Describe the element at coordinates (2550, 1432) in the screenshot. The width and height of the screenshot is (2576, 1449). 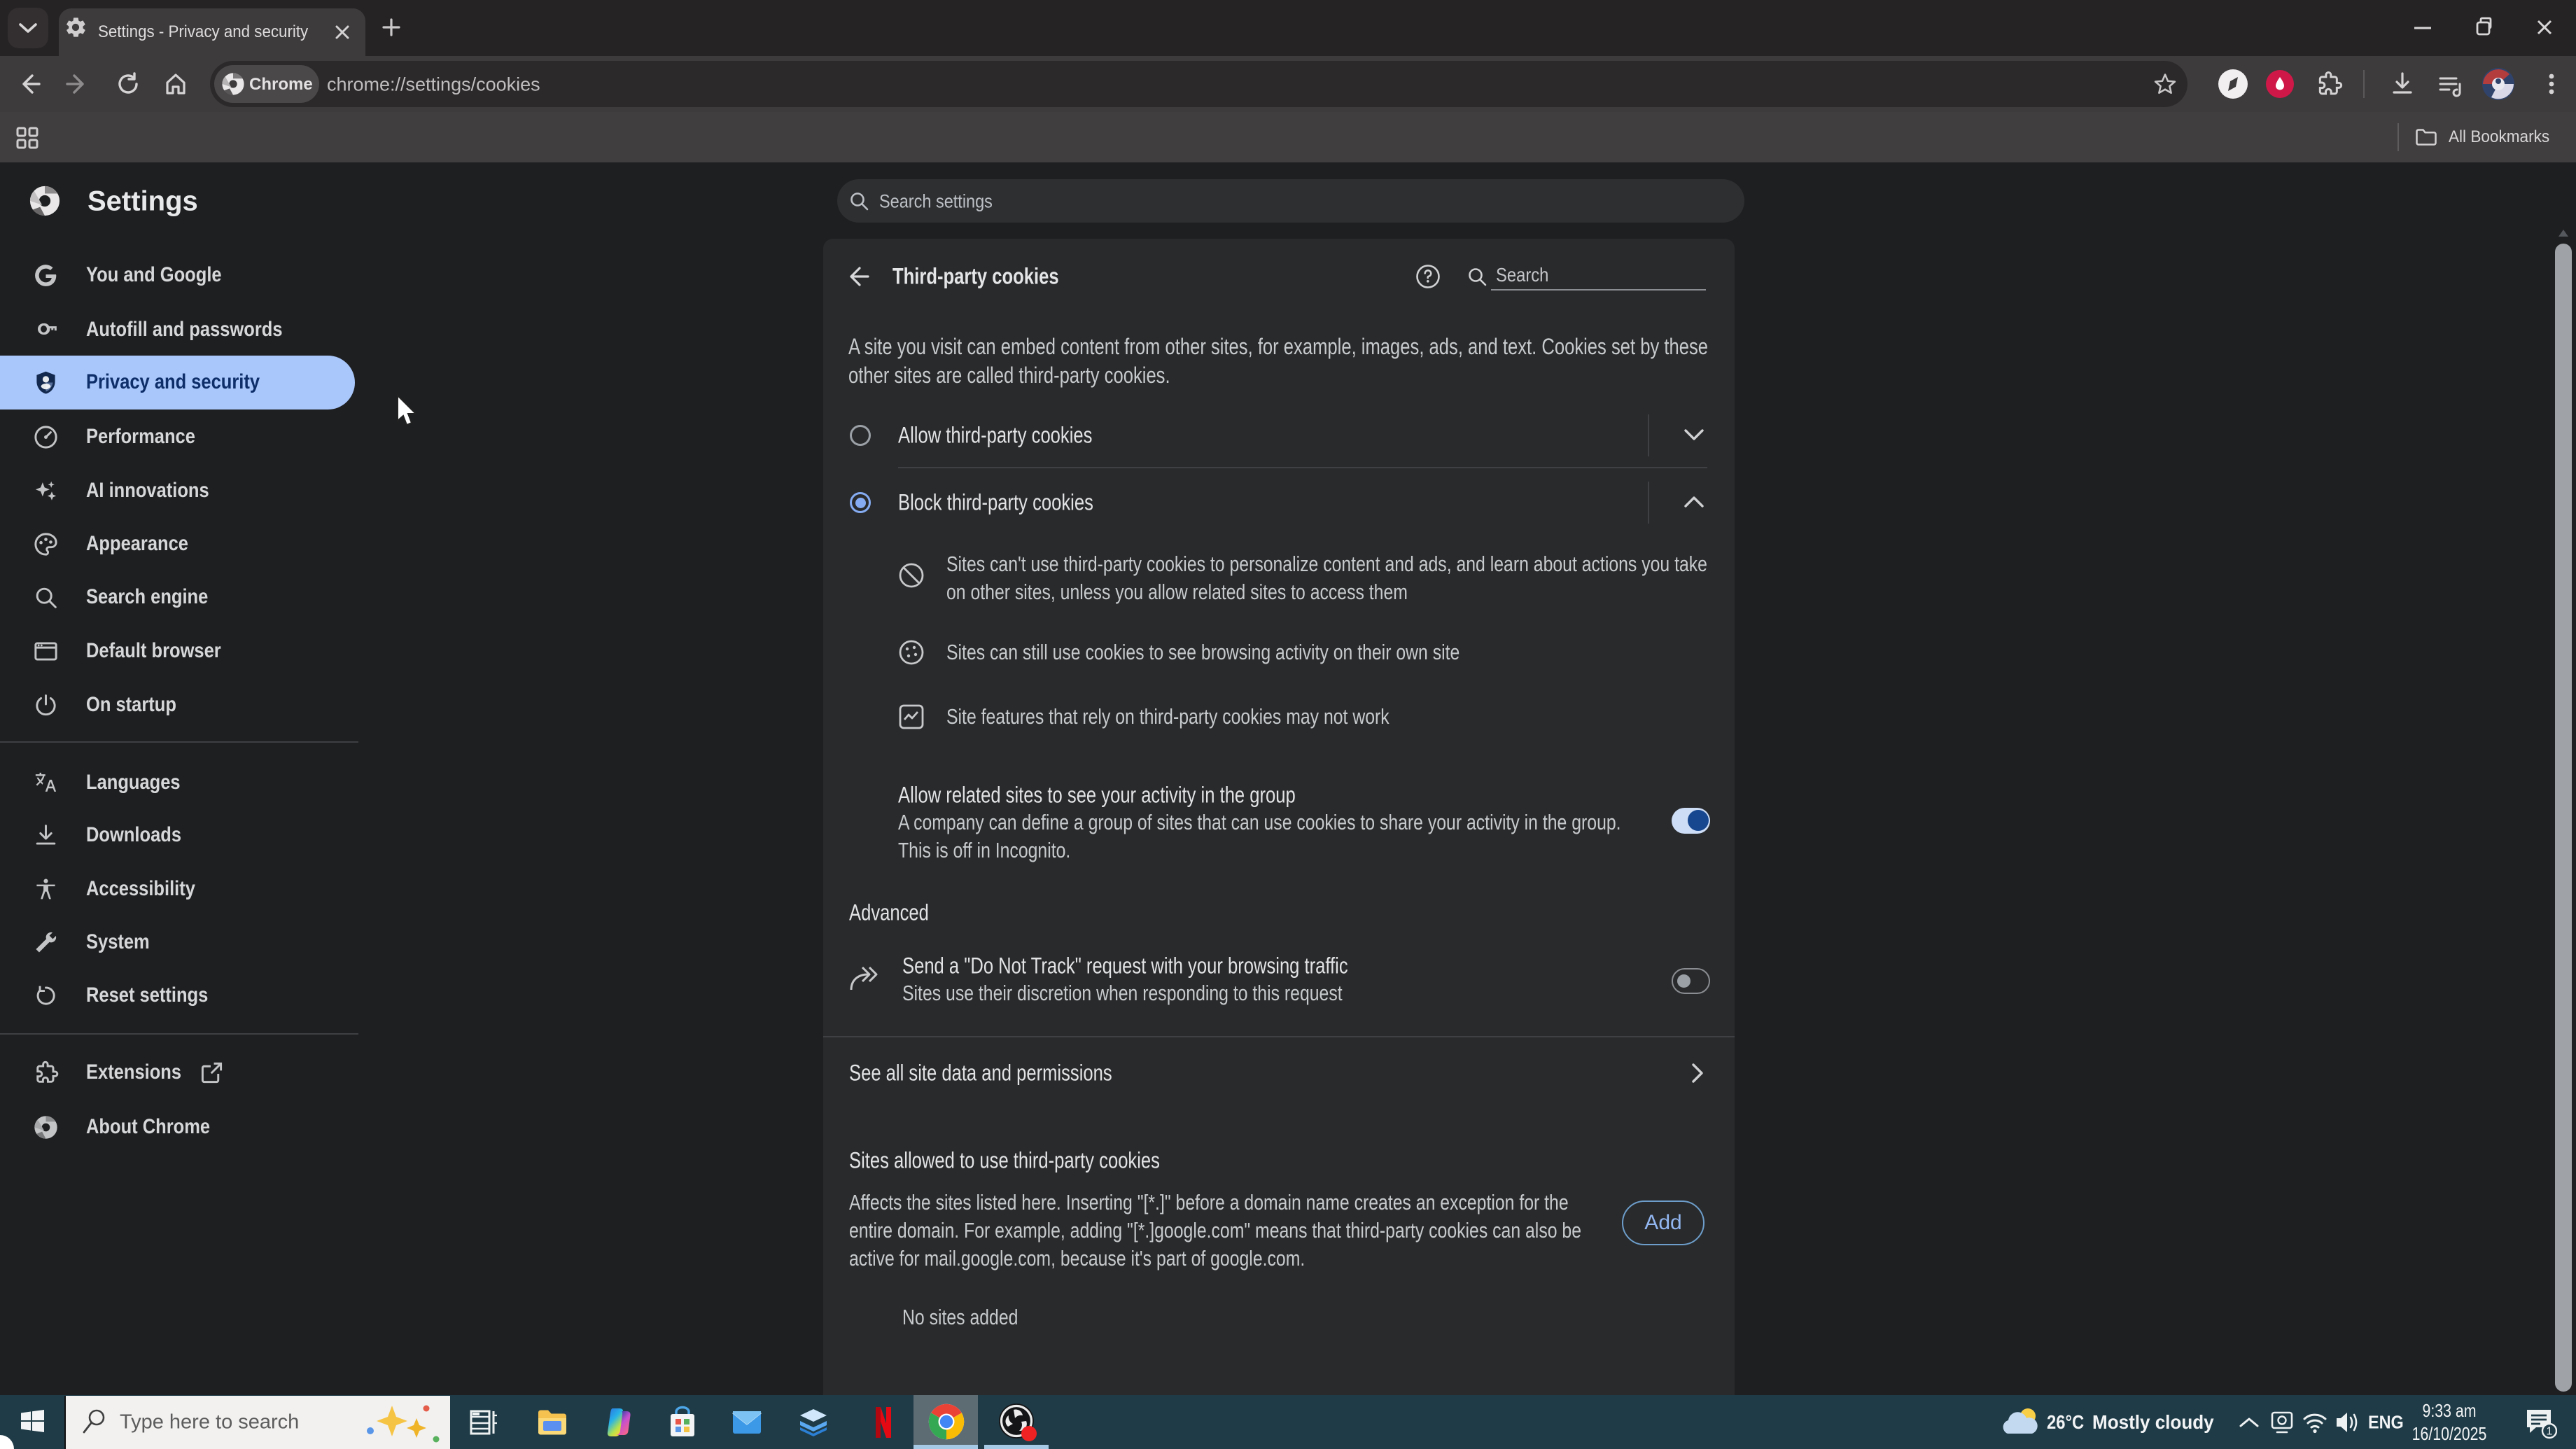
I see `svg-text: 1` at that location.